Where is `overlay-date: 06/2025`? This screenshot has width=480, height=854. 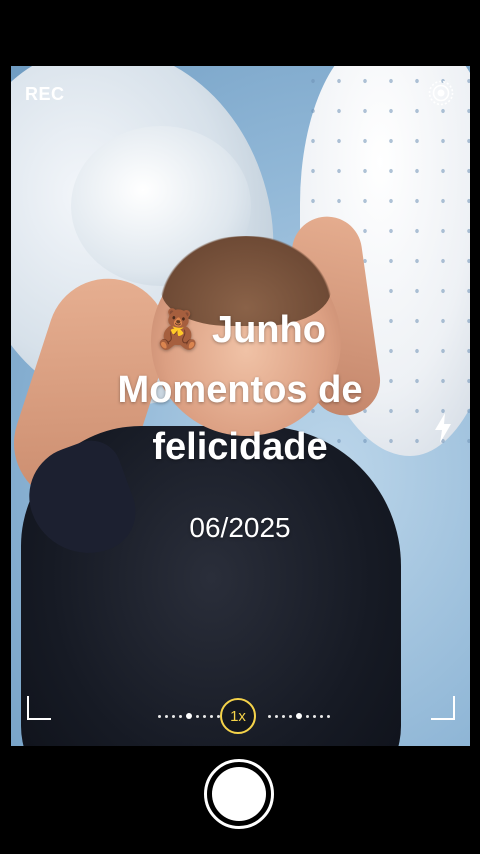
overlay-date: 06/2025 is located at coordinates (240, 527).